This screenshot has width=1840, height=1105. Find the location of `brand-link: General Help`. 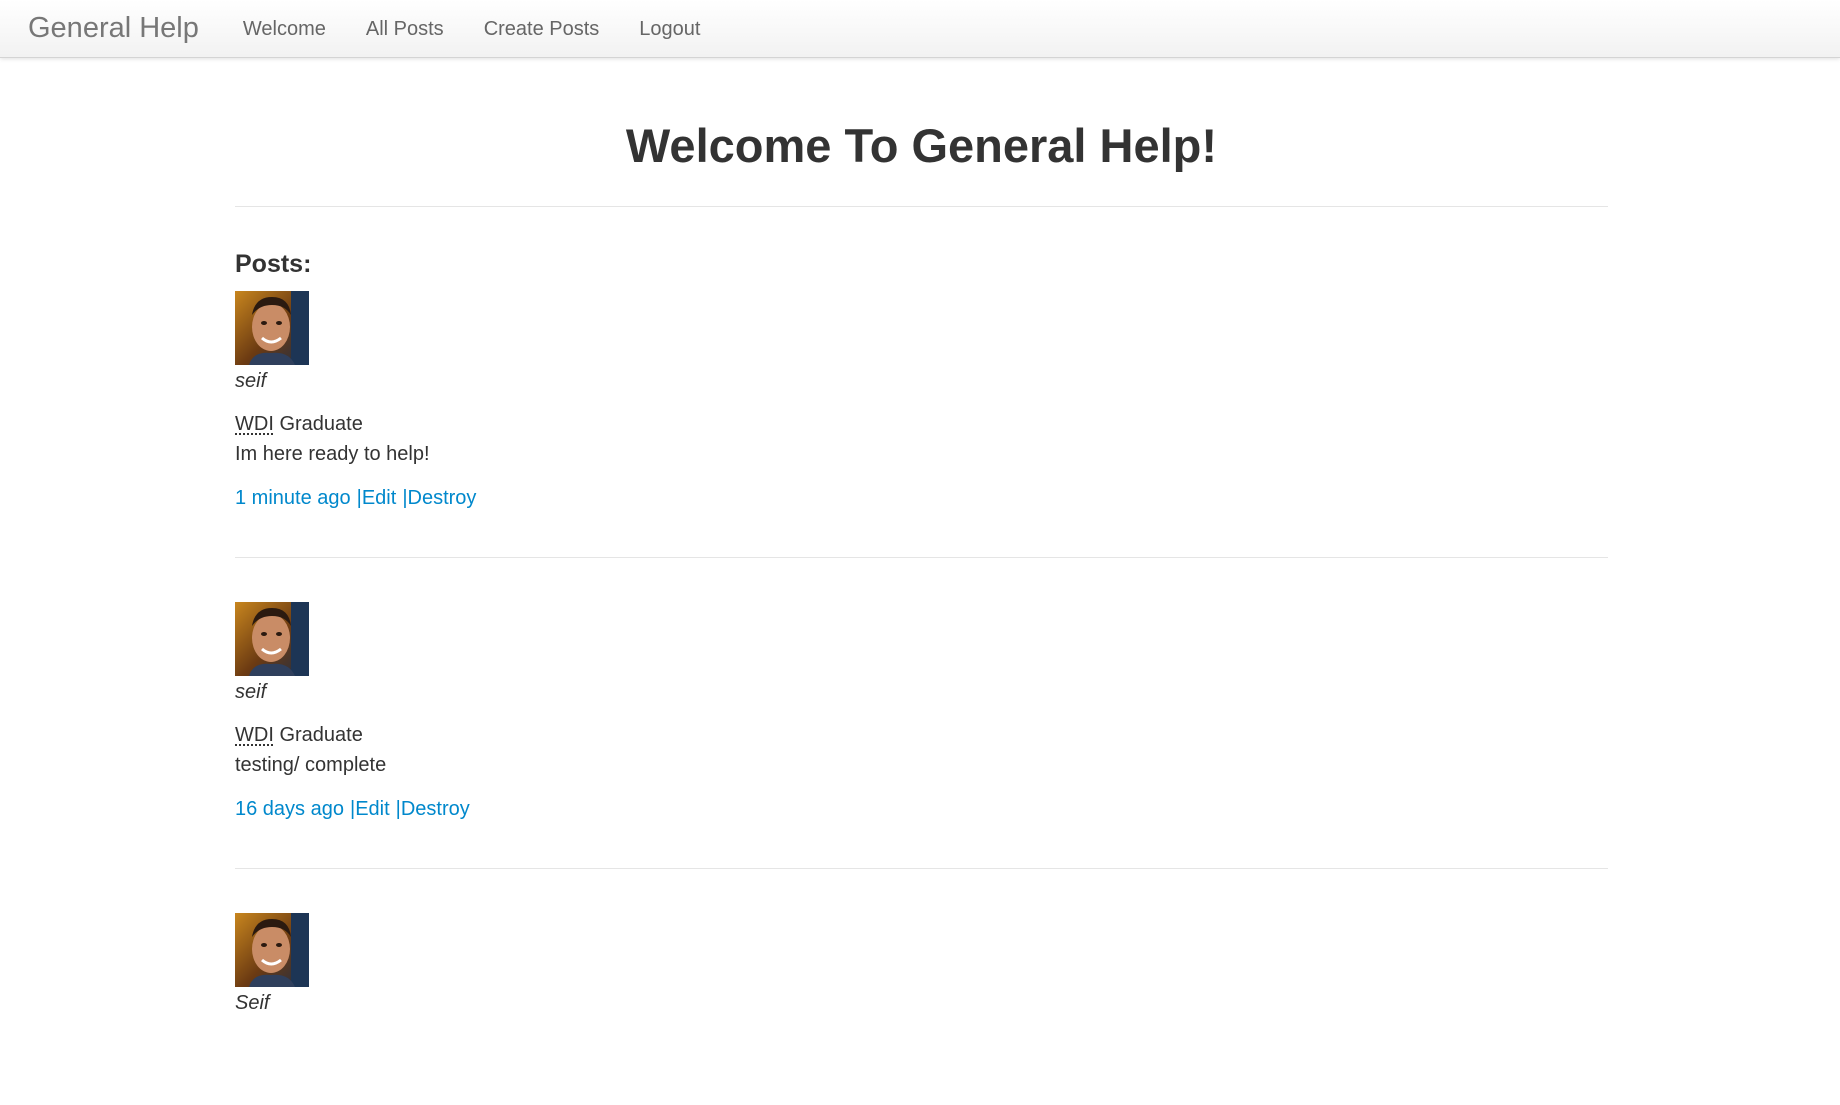

brand-link: General Help is located at coordinates (113, 28).